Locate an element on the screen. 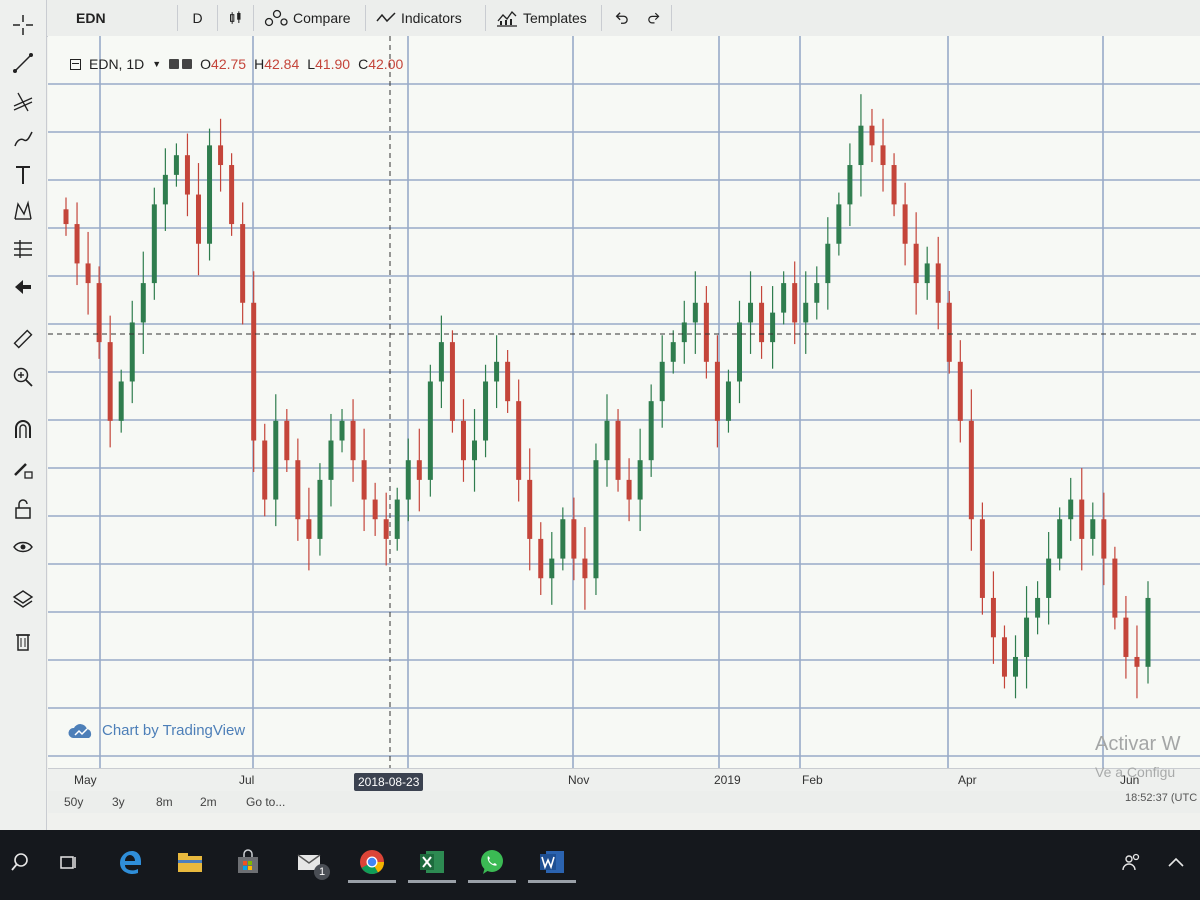  chart-style-button is located at coordinates (236, 18).